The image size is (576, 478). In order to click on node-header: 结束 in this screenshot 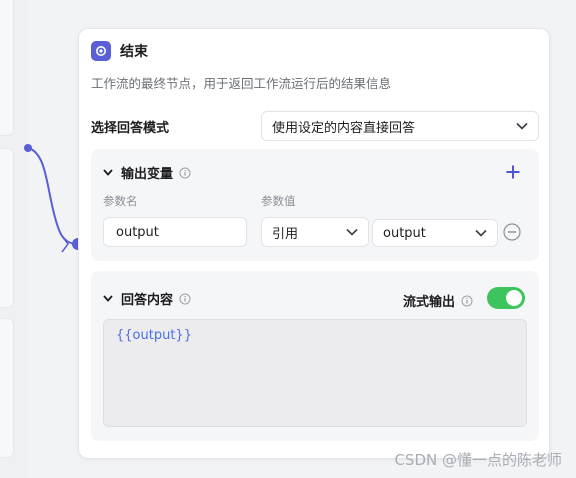, I will do `click(119, 51)`.